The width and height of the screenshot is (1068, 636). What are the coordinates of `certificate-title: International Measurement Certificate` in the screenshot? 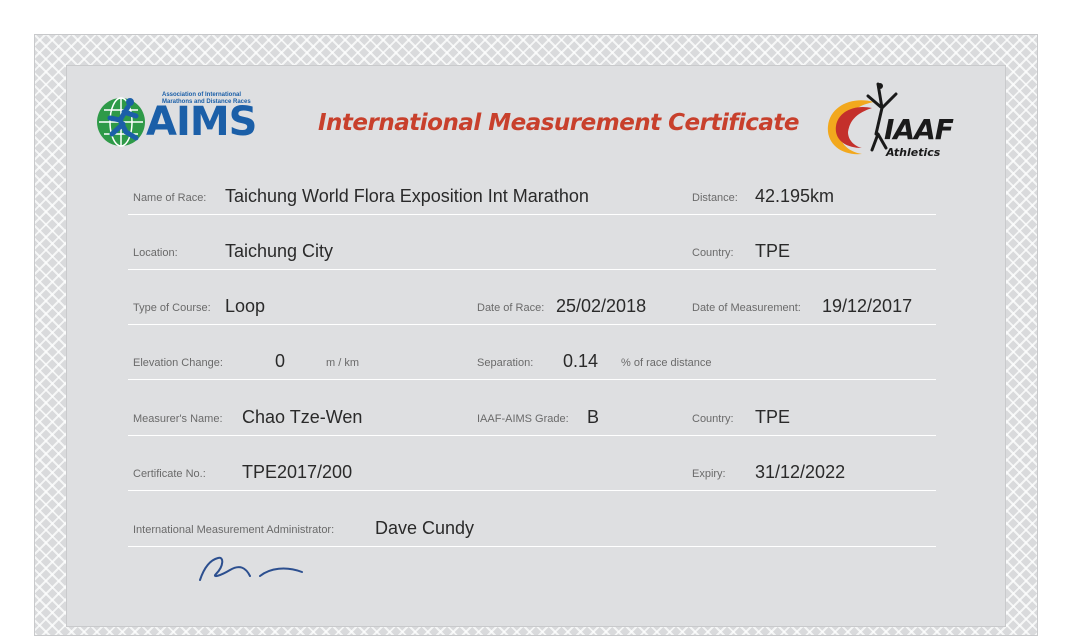 It's located at (559, 123).